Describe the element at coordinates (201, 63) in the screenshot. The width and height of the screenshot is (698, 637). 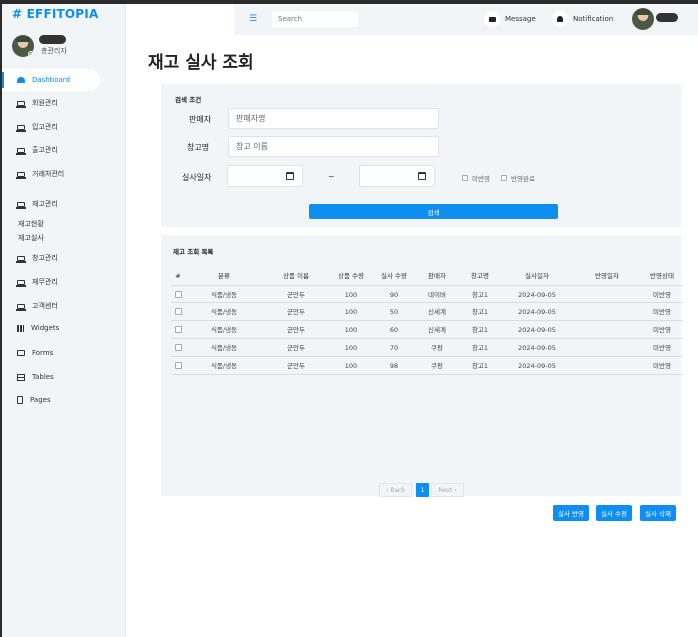
I see `page-title: 재고 실사 조회` at that location.